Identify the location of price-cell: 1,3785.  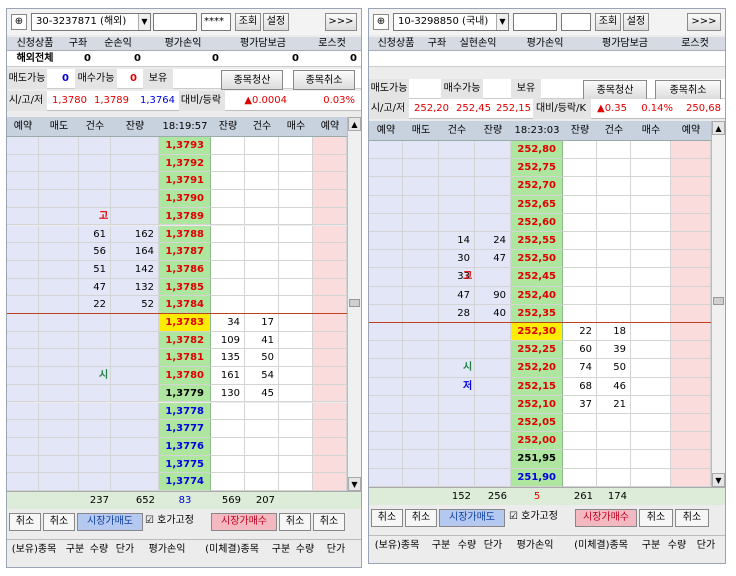
(185, 287).